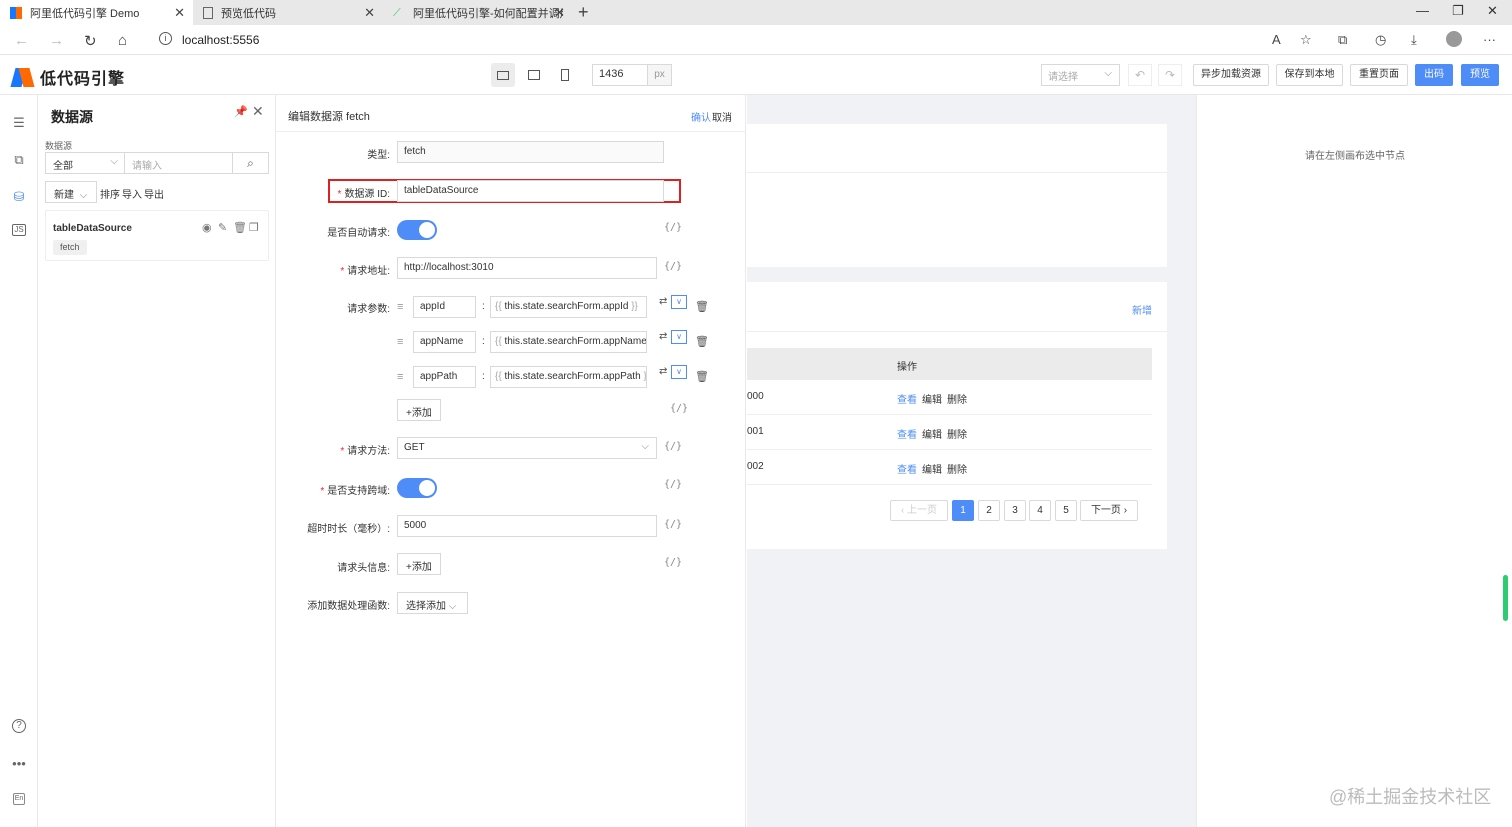 This screenshot has height=827, width=1512. I want to click on home-icon: ⌂, so click(122, 40).